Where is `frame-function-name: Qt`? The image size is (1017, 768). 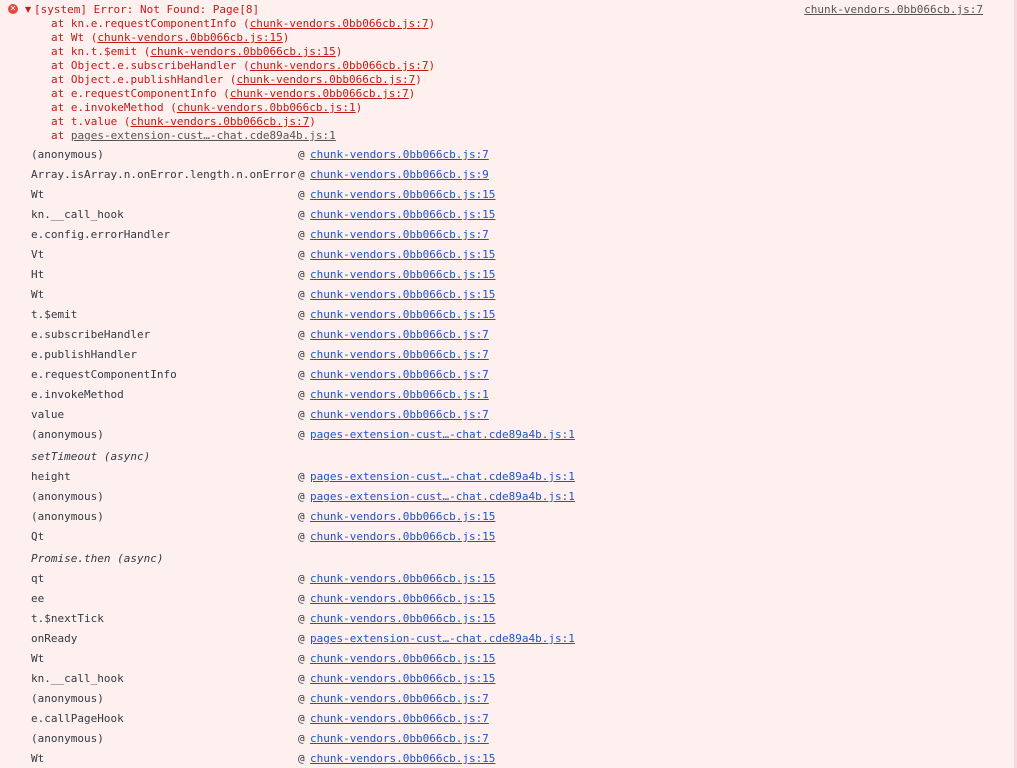 frame-function-name: Qt is located at coordinates (38, 536).